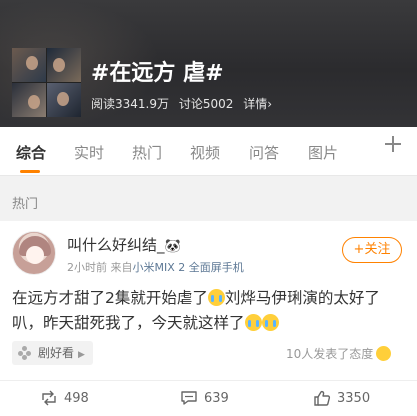 The height and width of the screenshot is (416, 417). I want to click on topic-cover-image, so click(46, 82).